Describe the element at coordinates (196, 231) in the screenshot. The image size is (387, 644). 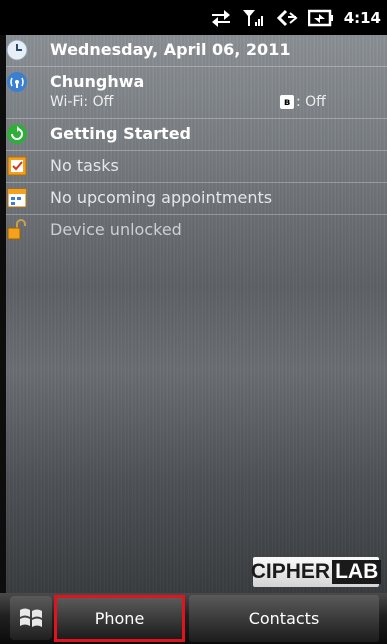
I see `lock-row: Device unlocked` at that location.